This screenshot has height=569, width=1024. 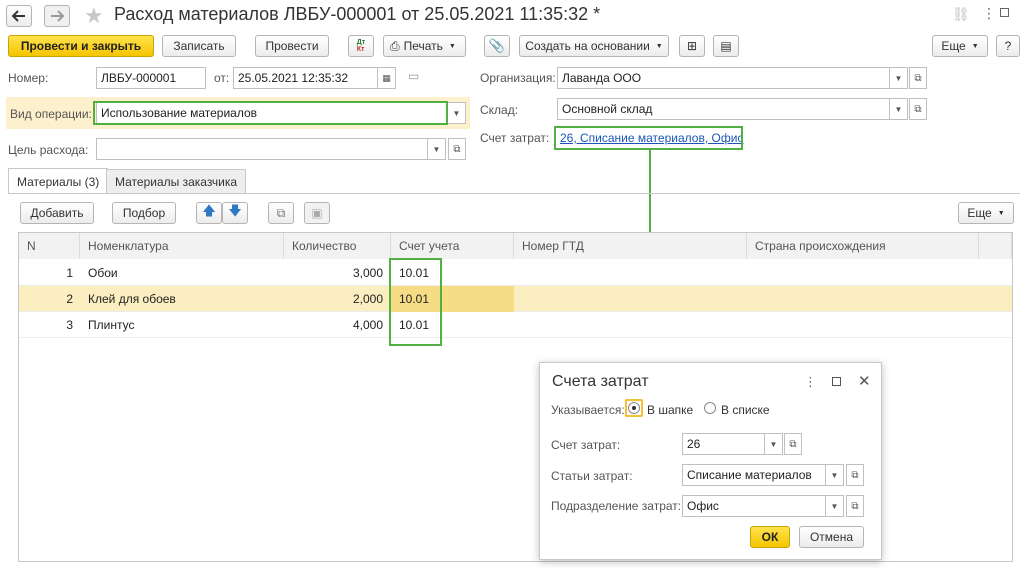 What do you see at coordinates (235, 213) in the screenshot?
I see `move-down-button: 🡇` at bounding box center [235, 213].